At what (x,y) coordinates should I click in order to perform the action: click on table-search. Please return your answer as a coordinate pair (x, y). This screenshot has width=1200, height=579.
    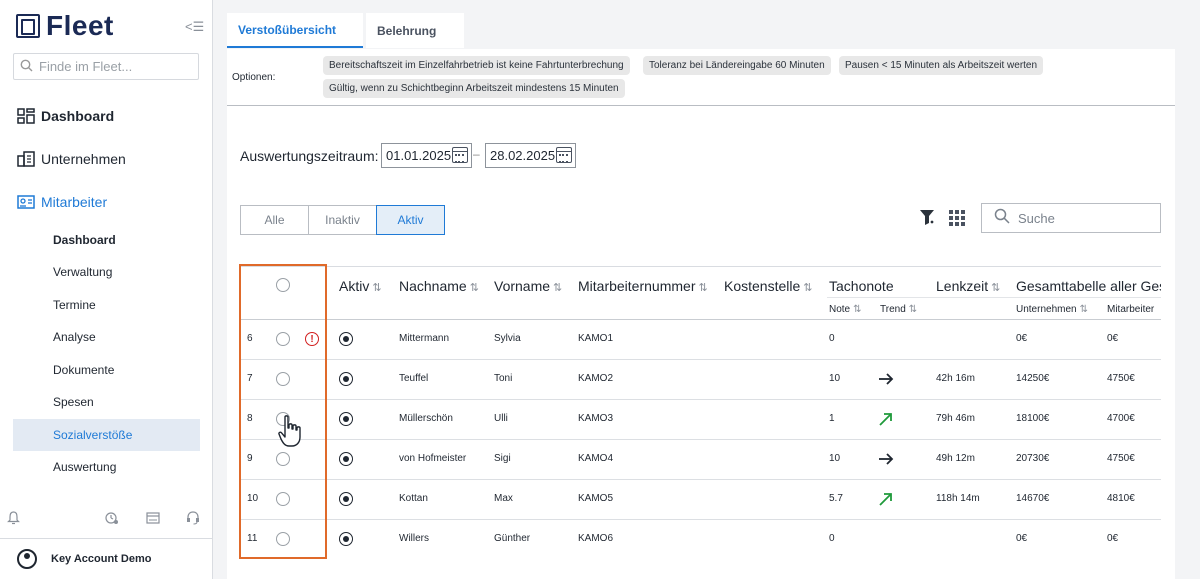
    Looking at the image, I should click on (1071, 218).